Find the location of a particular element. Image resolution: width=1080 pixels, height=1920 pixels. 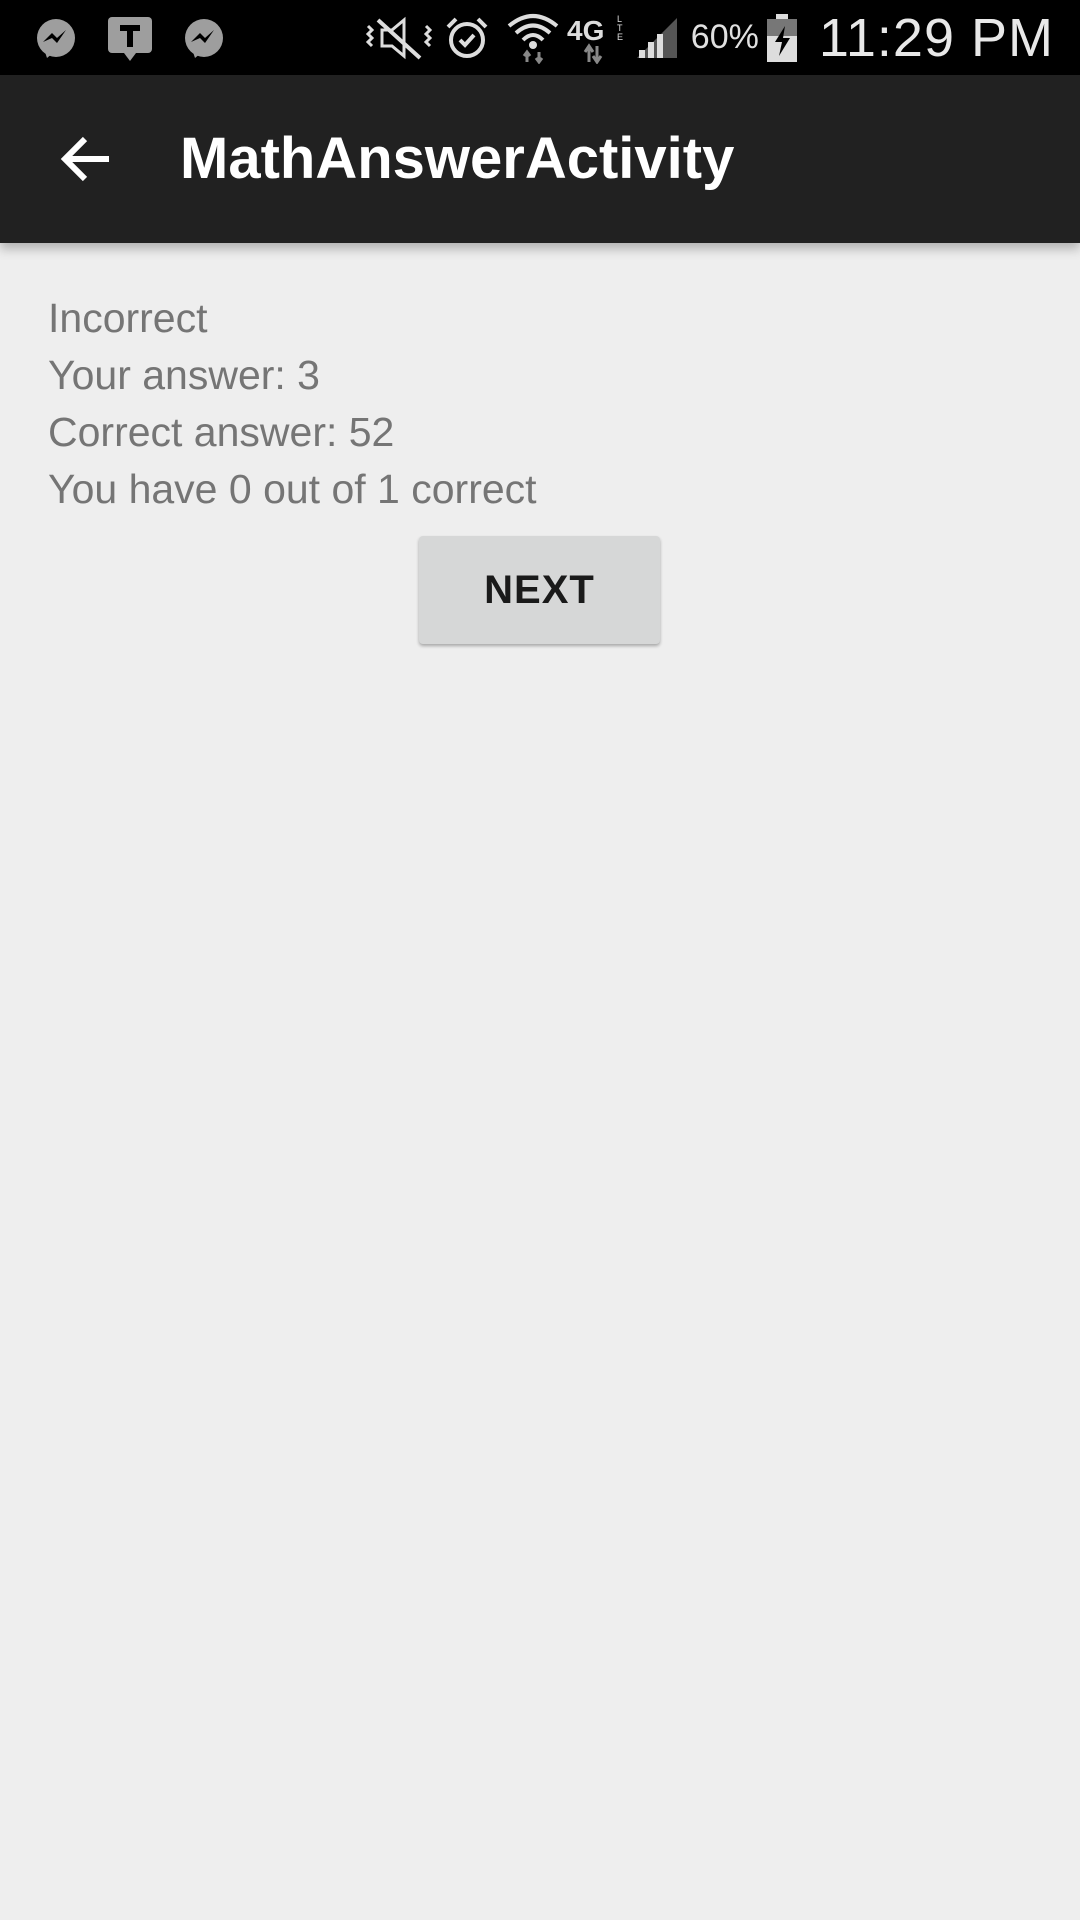

page-title: MathAnswerActivity is located at coordinates (457, 158).